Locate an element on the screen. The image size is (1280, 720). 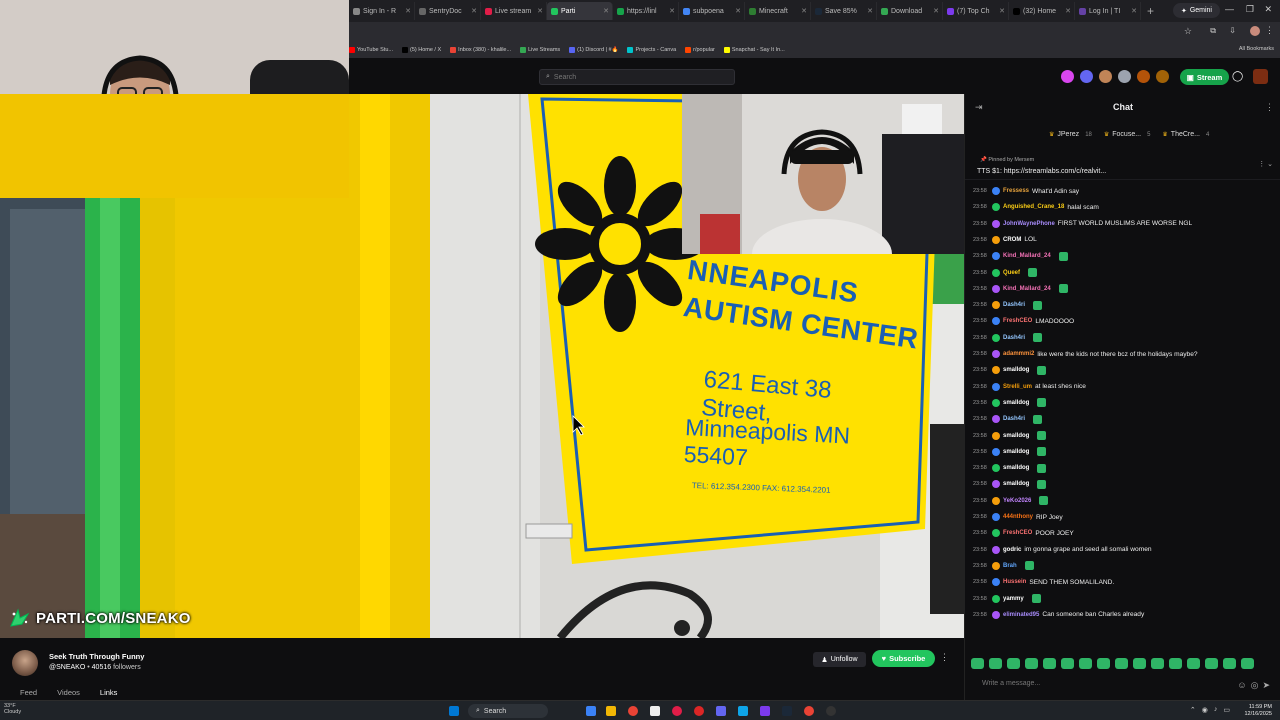
tab-links: Links is located at coordinates (109, 692).